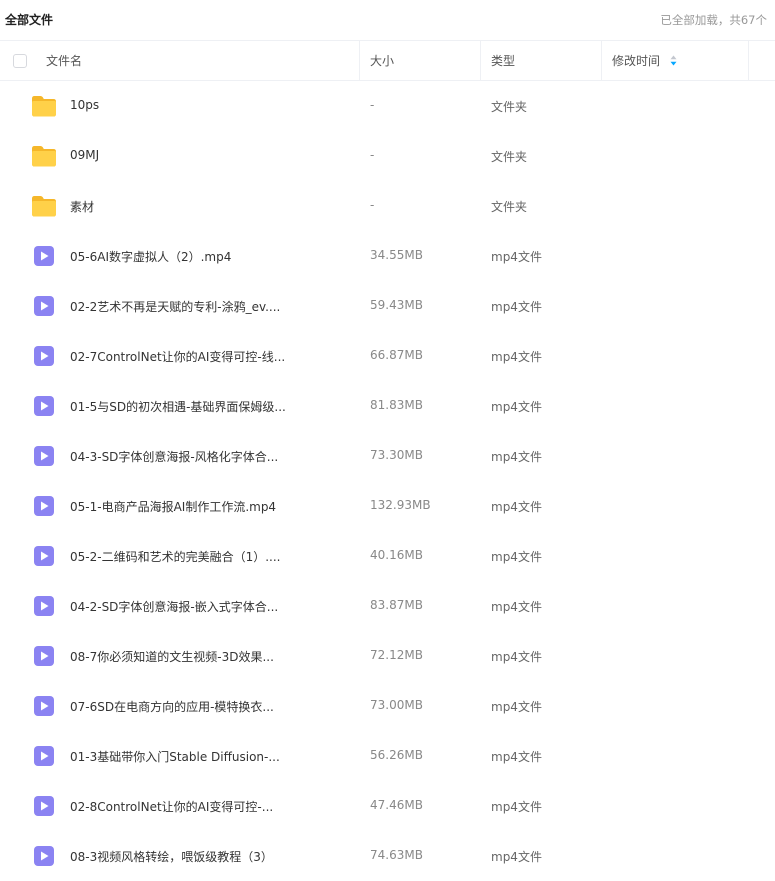 This screenshot has width=775, height=881. Describe the element at coordinates (503, 61) in the screenshot. I see `header-type: 类型` at that location.